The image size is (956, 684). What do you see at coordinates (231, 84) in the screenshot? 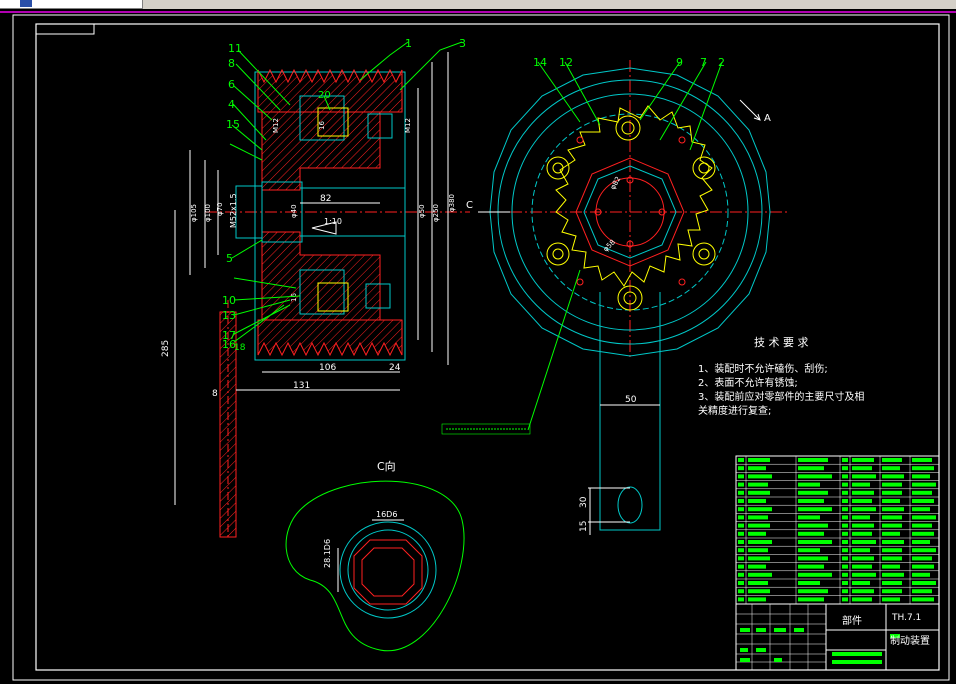
I see `callout-6: 6` at bounding box center [231, 84].